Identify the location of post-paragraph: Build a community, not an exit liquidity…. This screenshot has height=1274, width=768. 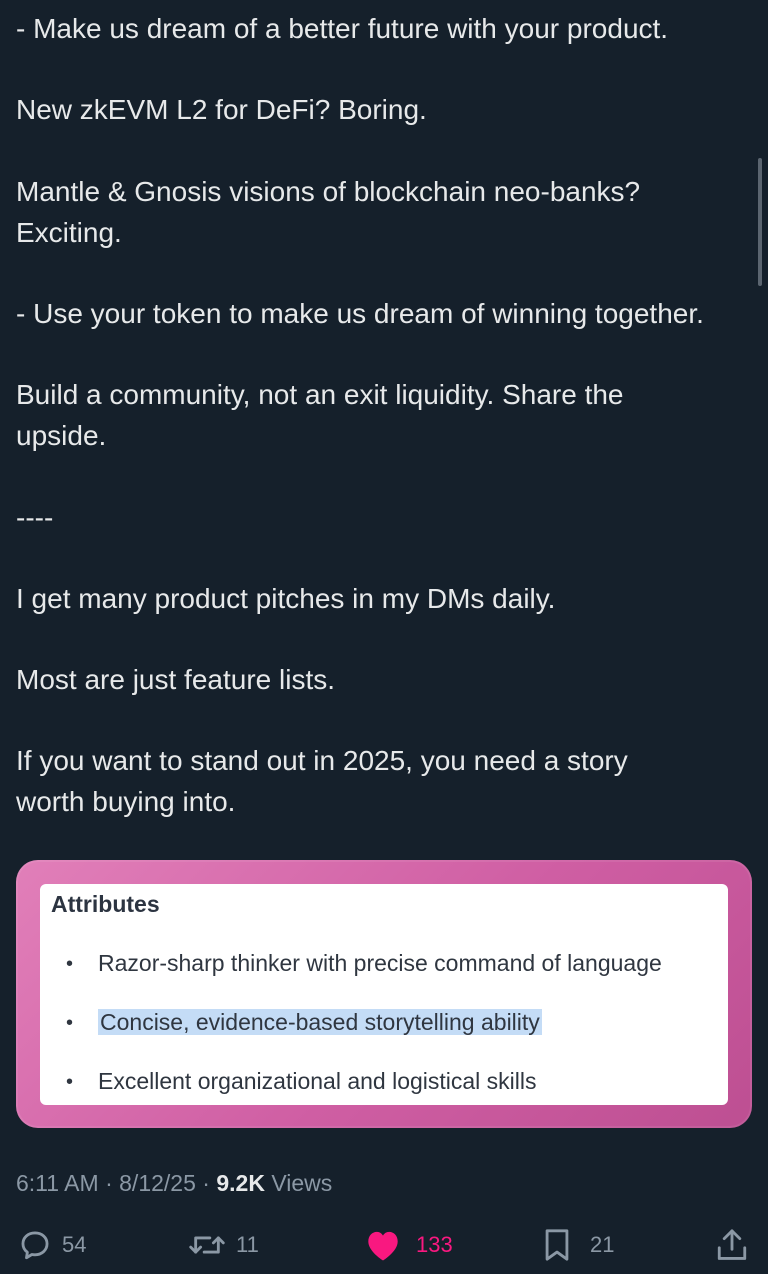
(320, 415).